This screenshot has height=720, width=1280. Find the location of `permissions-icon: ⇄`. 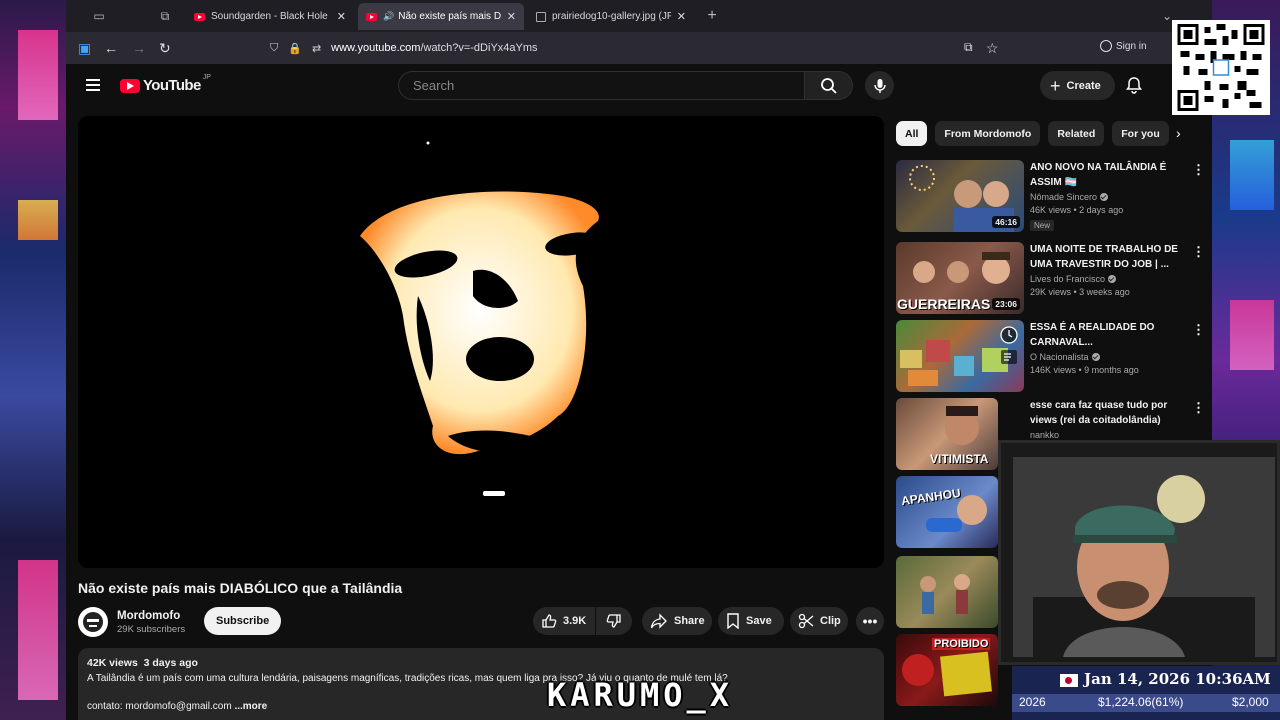

permissions-icon: ⇄ is located at coordinates (316, 48).